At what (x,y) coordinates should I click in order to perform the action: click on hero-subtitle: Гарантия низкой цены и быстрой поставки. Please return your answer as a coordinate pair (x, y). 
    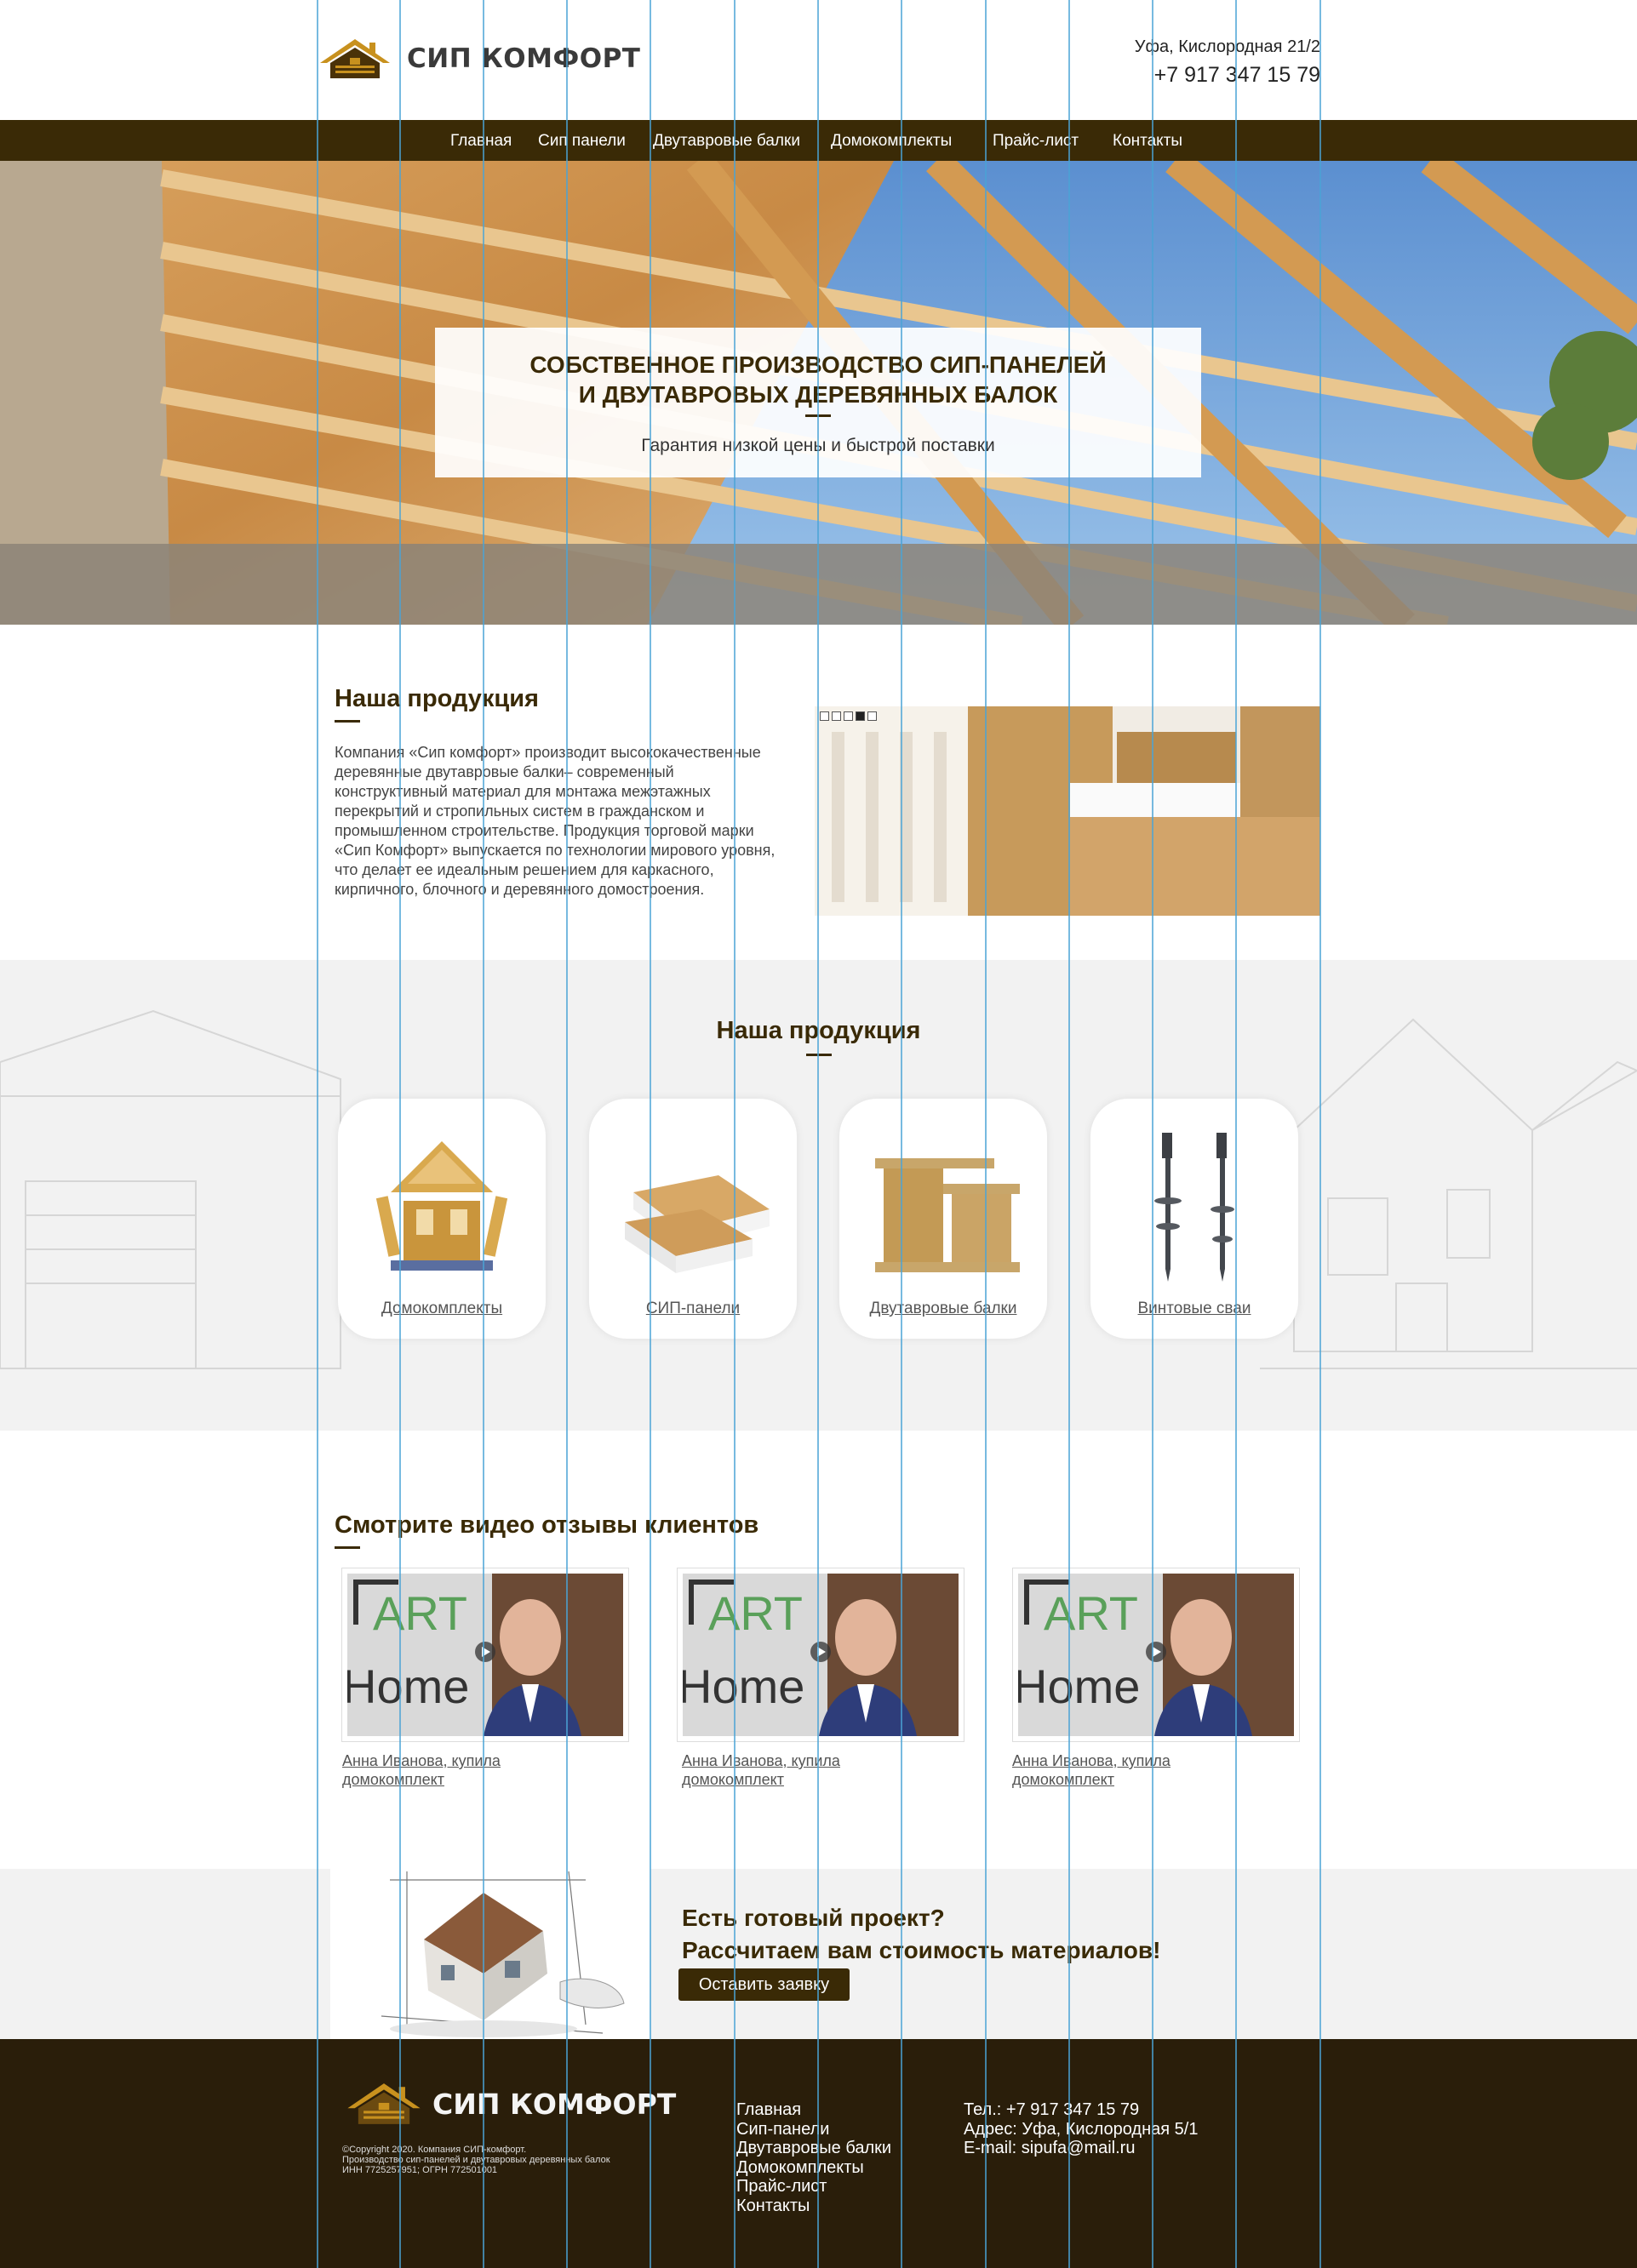
    Looking at the image, I should click on (818, 445).